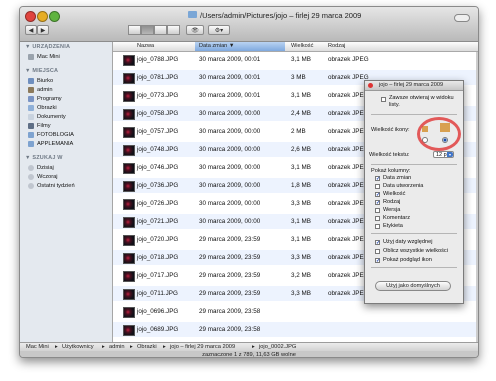  Describe the element at coordinates (443, 154) in the screenshot. I see `text-size-select: 12 pkt ▾` at that location.